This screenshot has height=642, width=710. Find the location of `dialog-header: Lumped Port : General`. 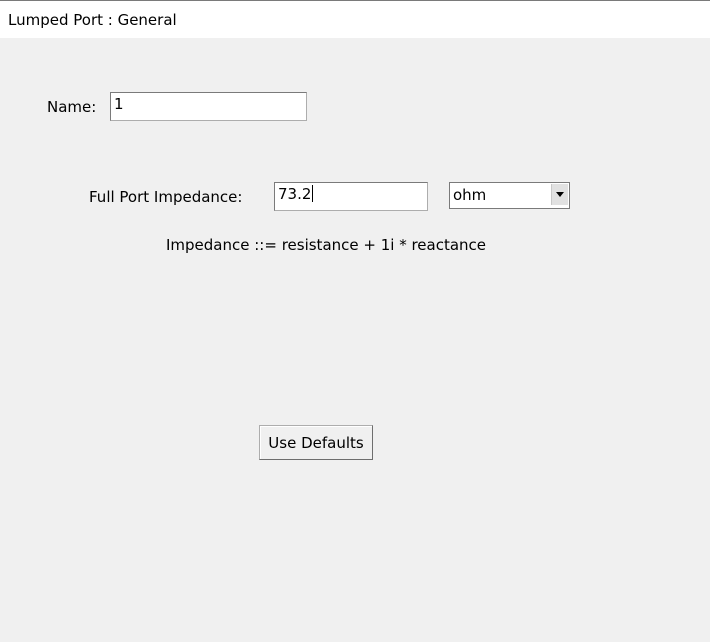

dialog-header: Lumped Port : General is located at coordinates (355, 19).